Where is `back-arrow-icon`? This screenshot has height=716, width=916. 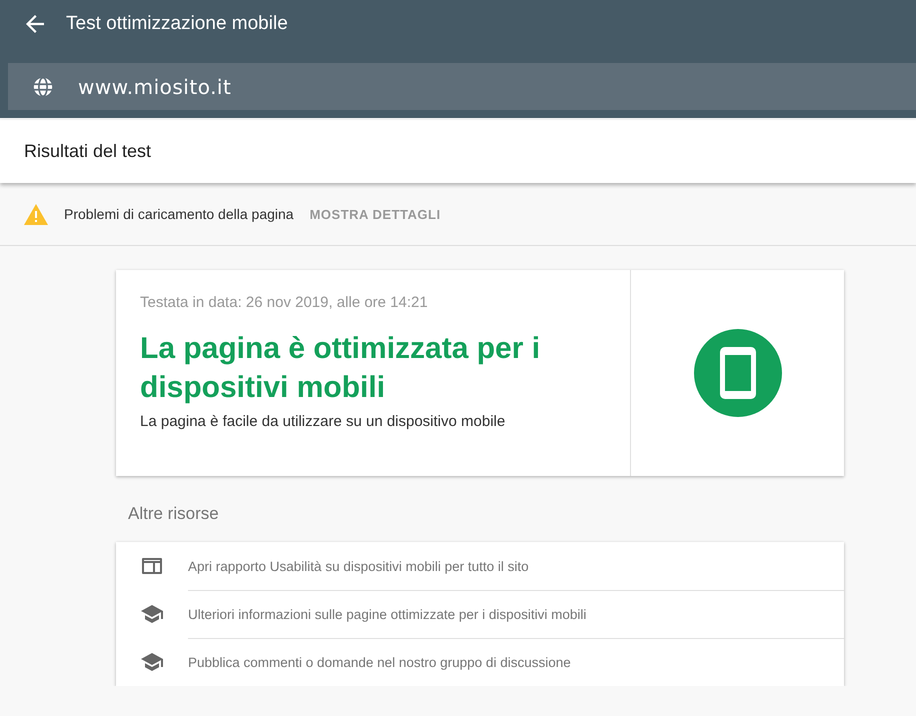 back-arrow-icon is located at coordinates (35, 23).